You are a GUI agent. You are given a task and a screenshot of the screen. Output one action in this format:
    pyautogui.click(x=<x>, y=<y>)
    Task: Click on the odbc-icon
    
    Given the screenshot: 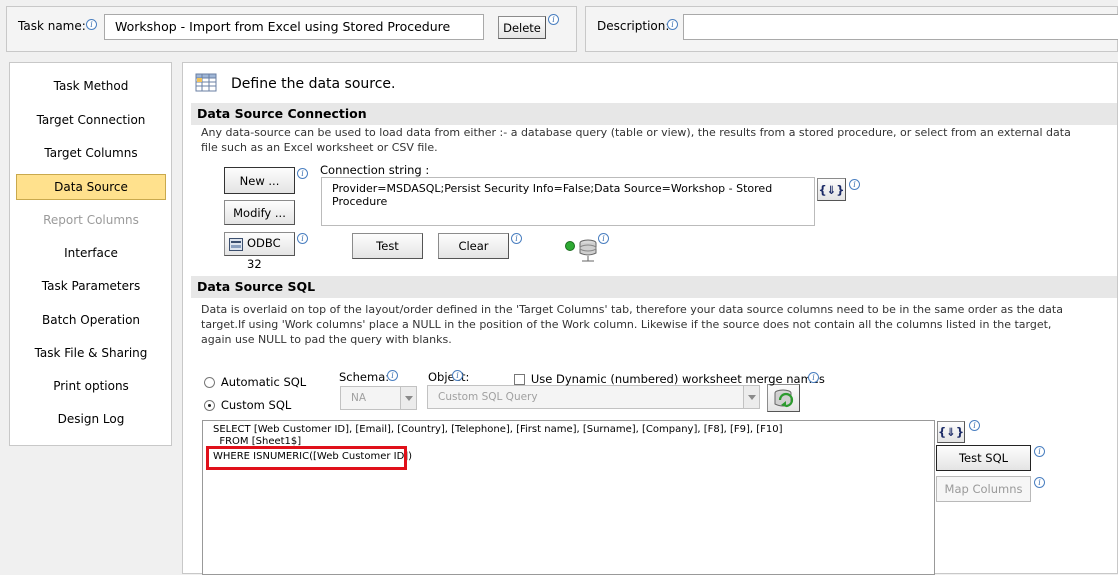 What is the action you would take?
    pyautogui.click(x=236, y=244)
    